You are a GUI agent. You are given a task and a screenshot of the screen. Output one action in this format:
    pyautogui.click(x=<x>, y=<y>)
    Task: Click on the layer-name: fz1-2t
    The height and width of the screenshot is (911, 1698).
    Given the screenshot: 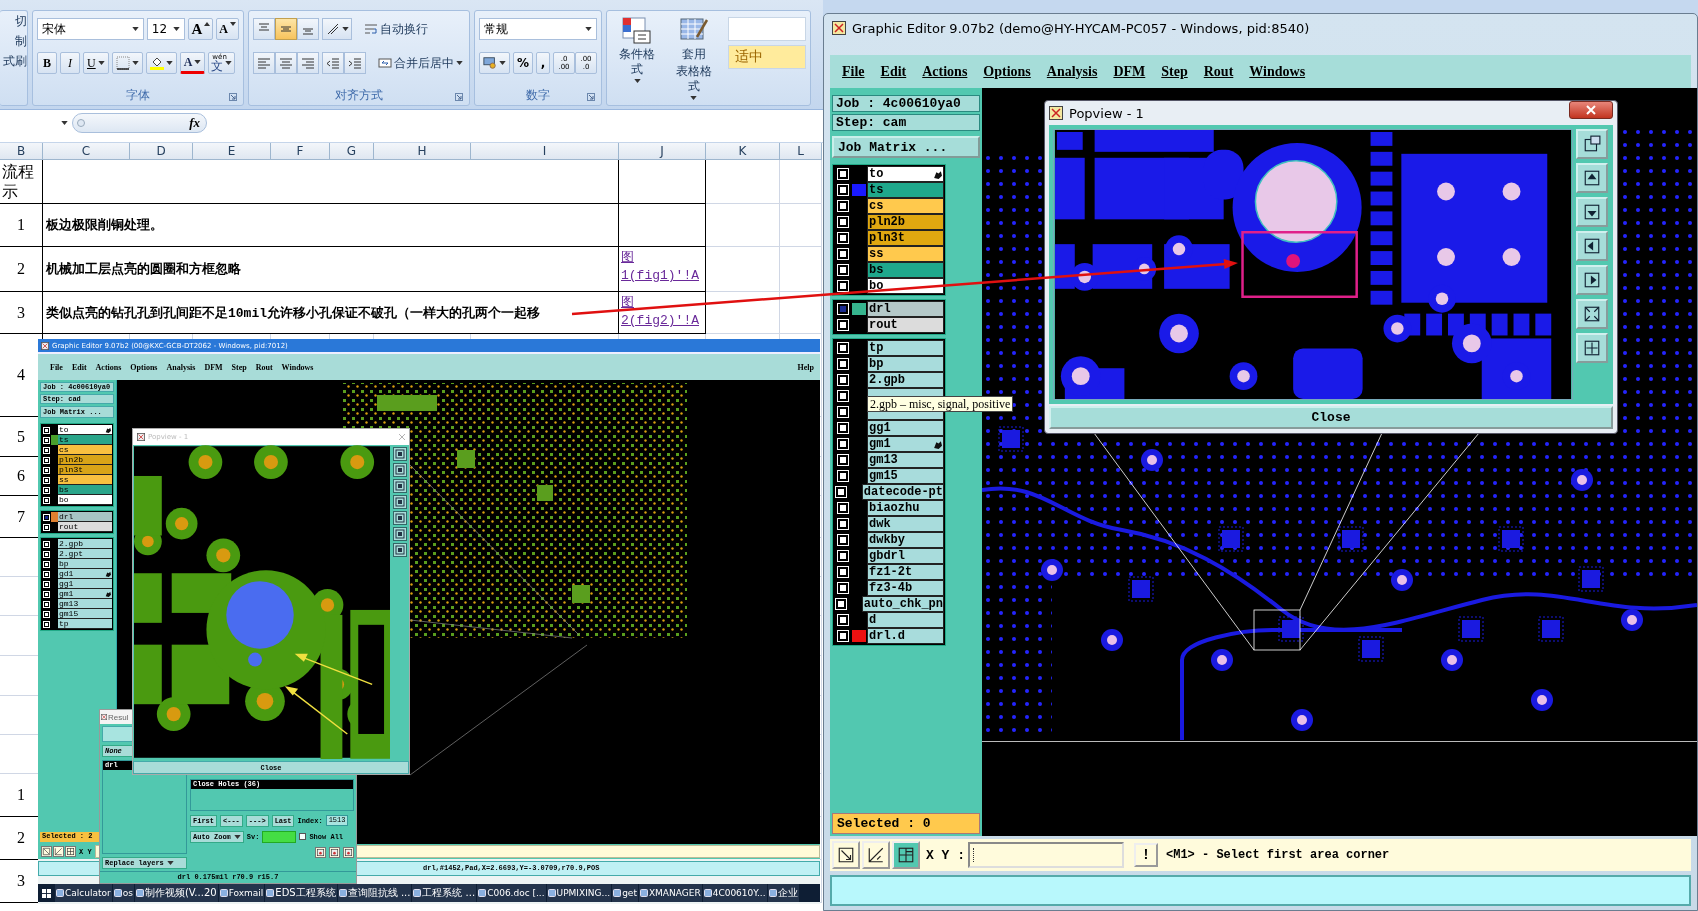 What is the action you would take?
    pyautogui.click(x=905, y=572)
    